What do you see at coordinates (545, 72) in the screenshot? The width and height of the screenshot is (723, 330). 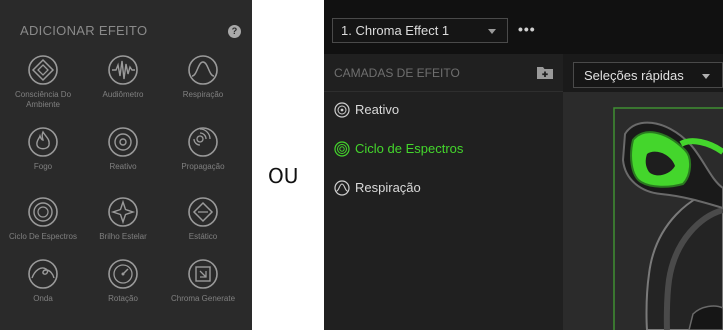 I see `add-folder-icon` at bounding box center [545, 72].